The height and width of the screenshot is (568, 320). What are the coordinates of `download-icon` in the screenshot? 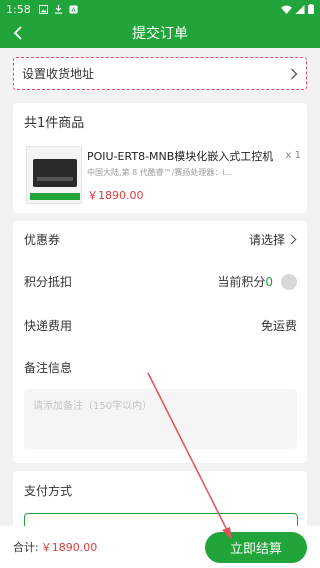 It's located at (58, 9).